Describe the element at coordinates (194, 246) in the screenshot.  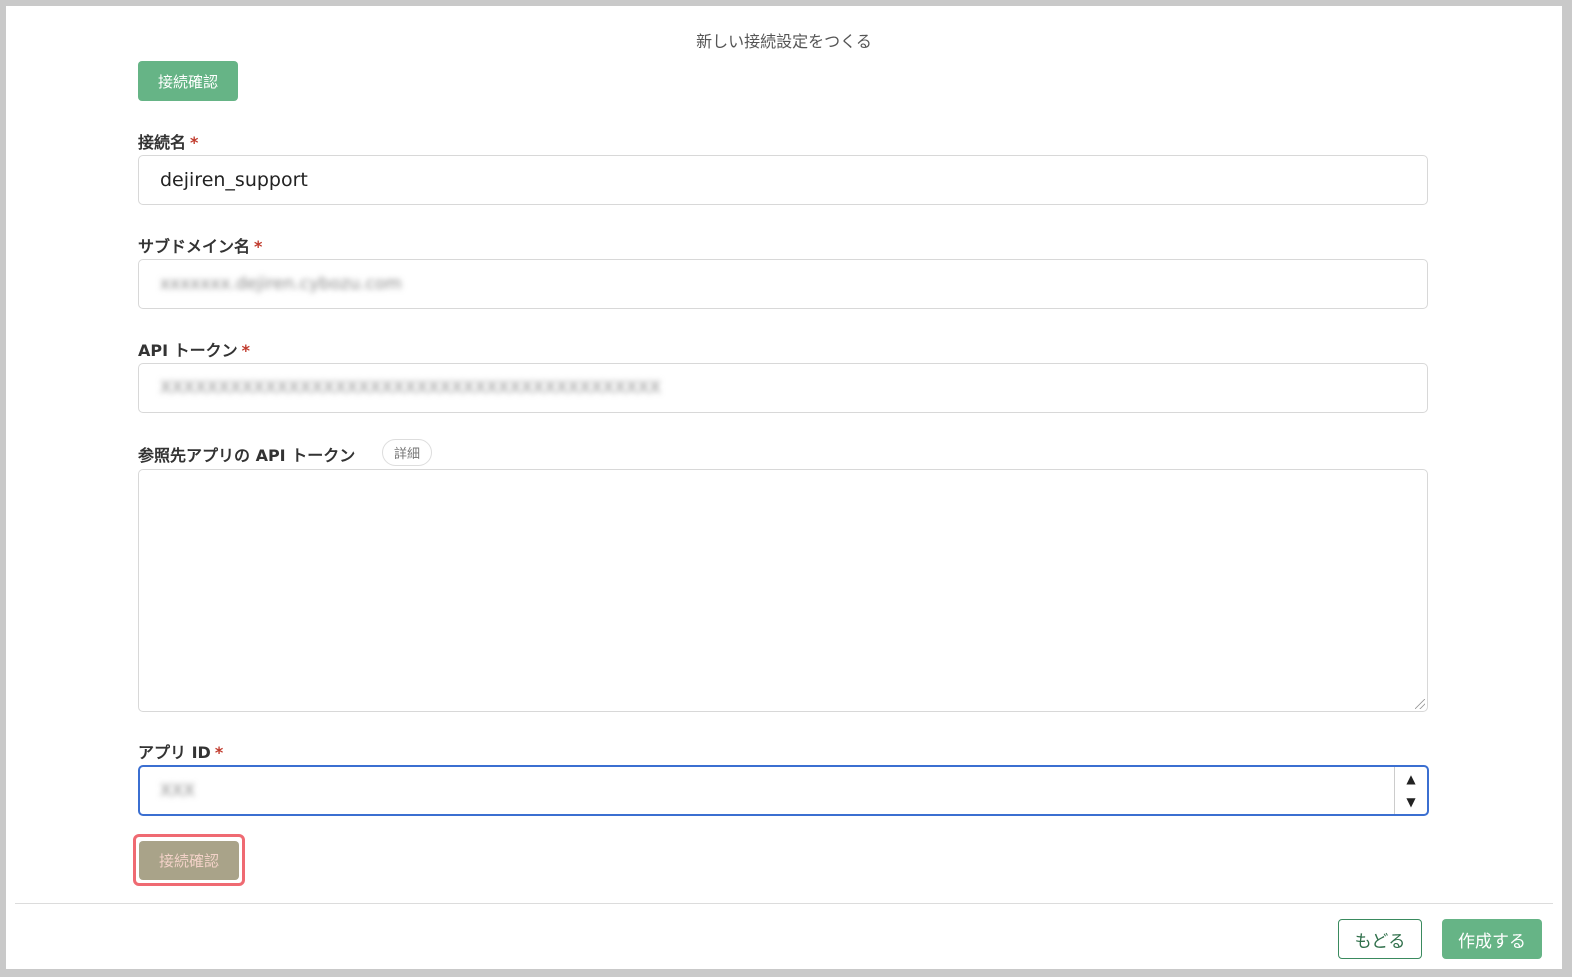
I see `subdomain-label: サブドメイン名` at that location.